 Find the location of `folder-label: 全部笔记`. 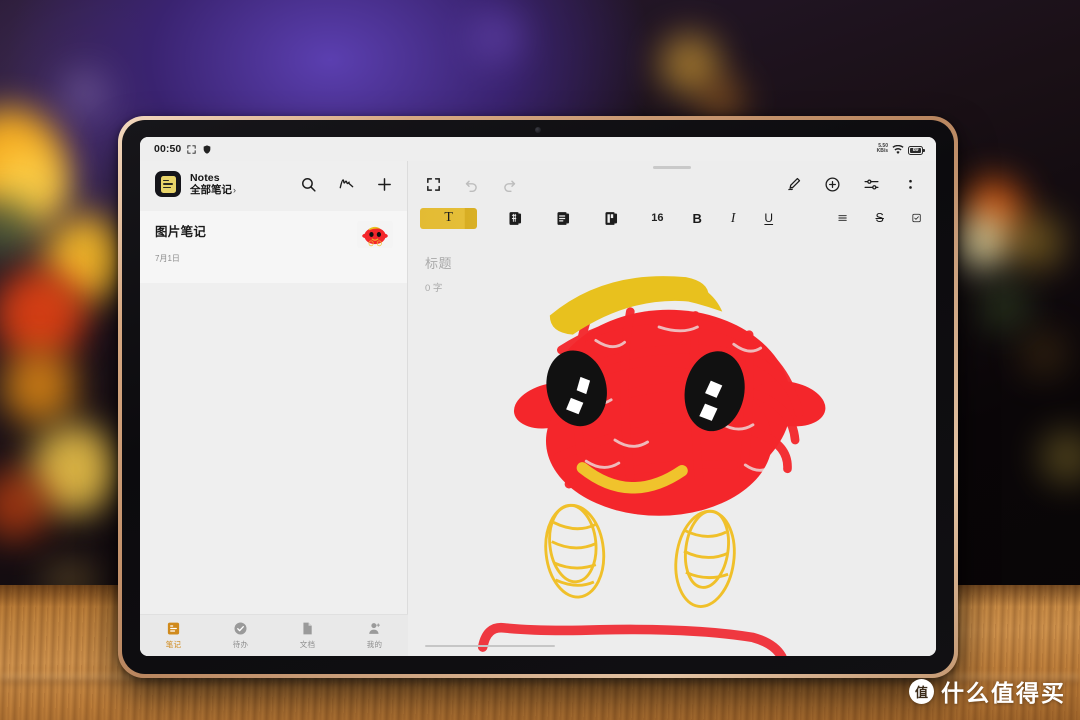

folder-label: 全部笔记 is located at coordinates (211, 190).